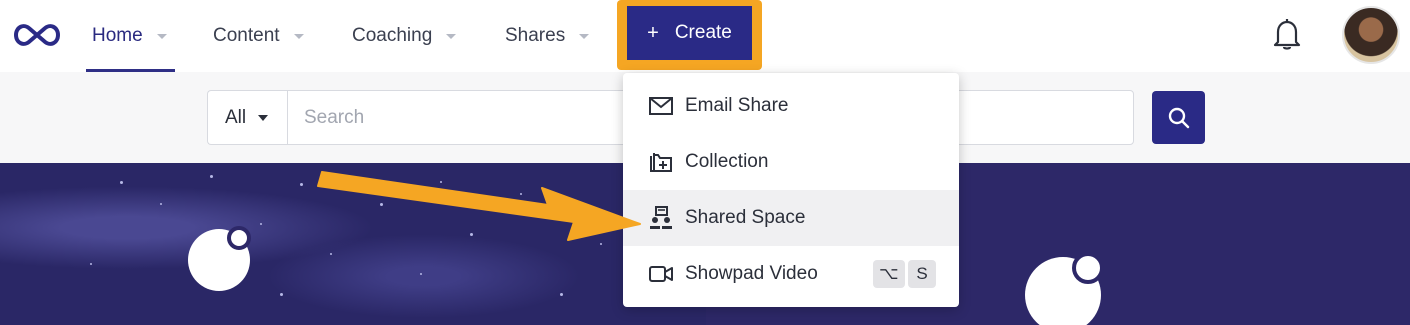 The width and height of the screenshot is (1410, 325). Describe the element at coordinates (37, 35) in the screenshot. I see `infinity-logo-icon` at that location.